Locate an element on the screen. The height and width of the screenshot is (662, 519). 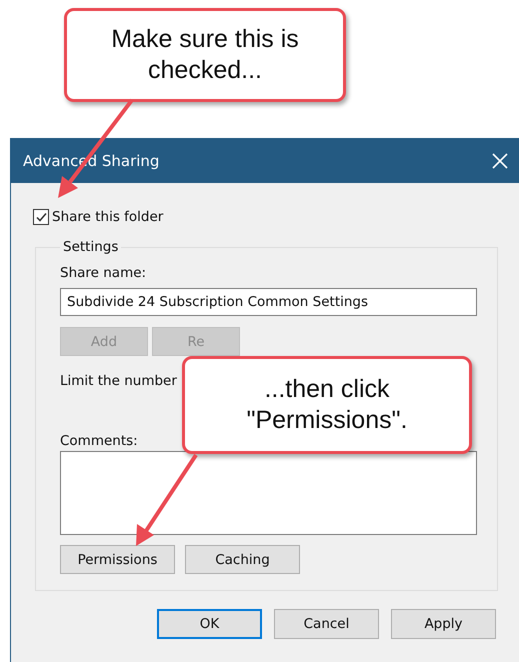
limit-text: Limit the number is located at coordinates (118, 381).